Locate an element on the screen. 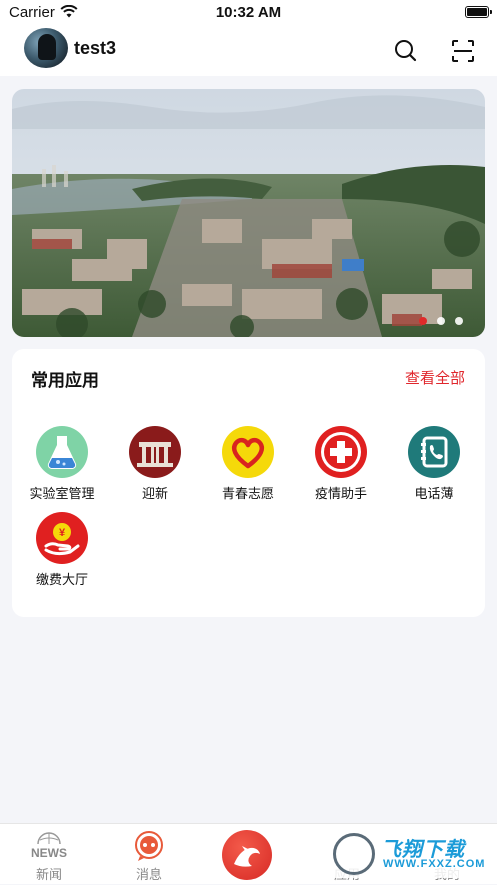 The width and height of the screenshot is (497, 885). news-icon: NEWS is located at coordinates (49, 846).